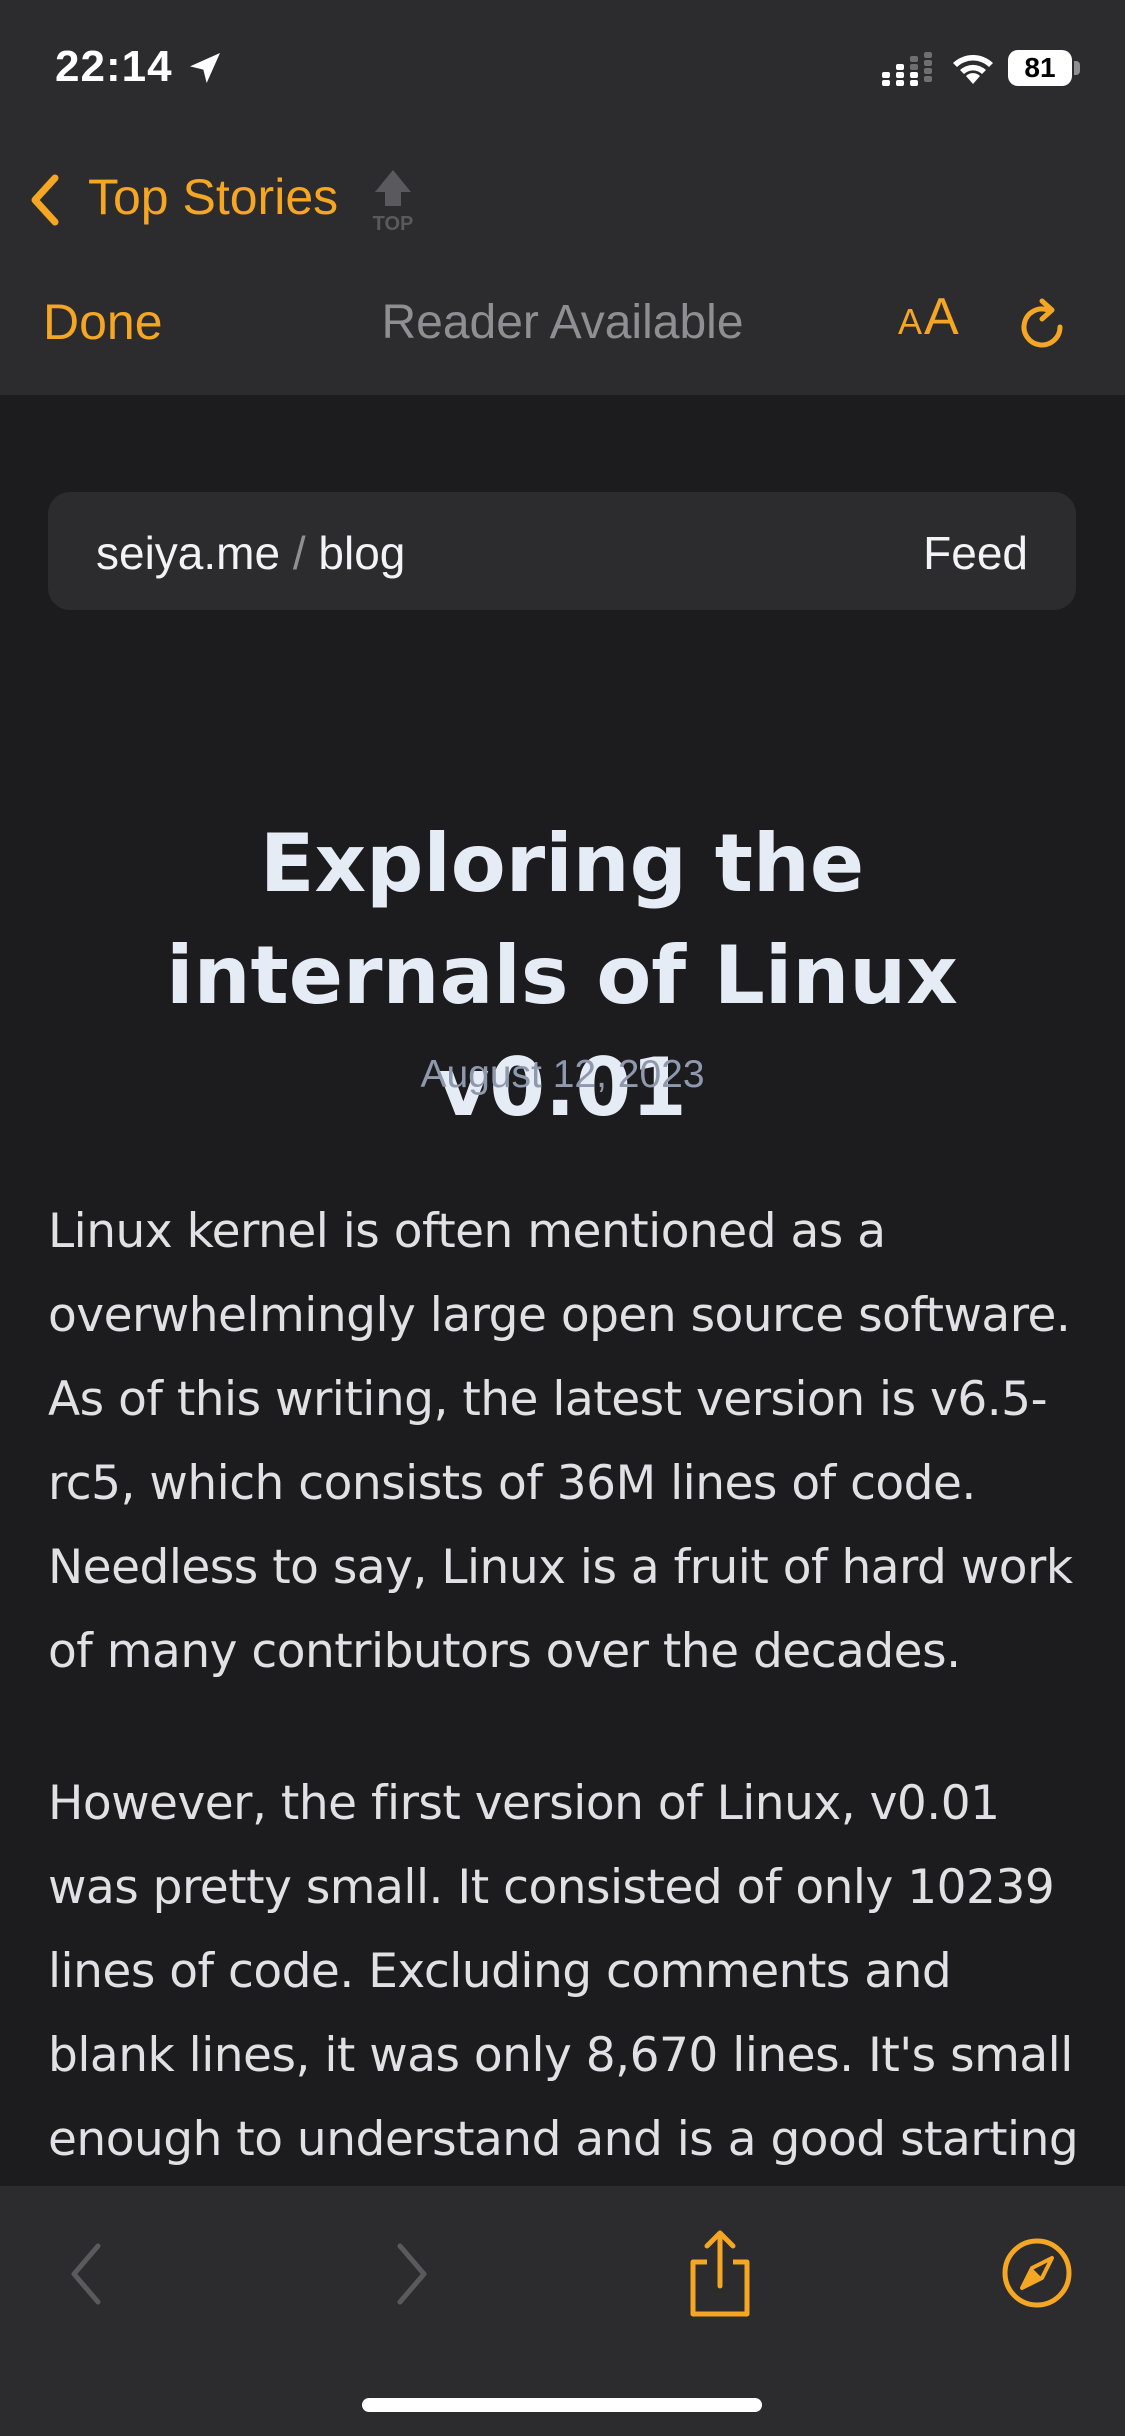 The height and width of the screenshot is (2436, 1125). I want to click on share-icon, so click(720, 2274).